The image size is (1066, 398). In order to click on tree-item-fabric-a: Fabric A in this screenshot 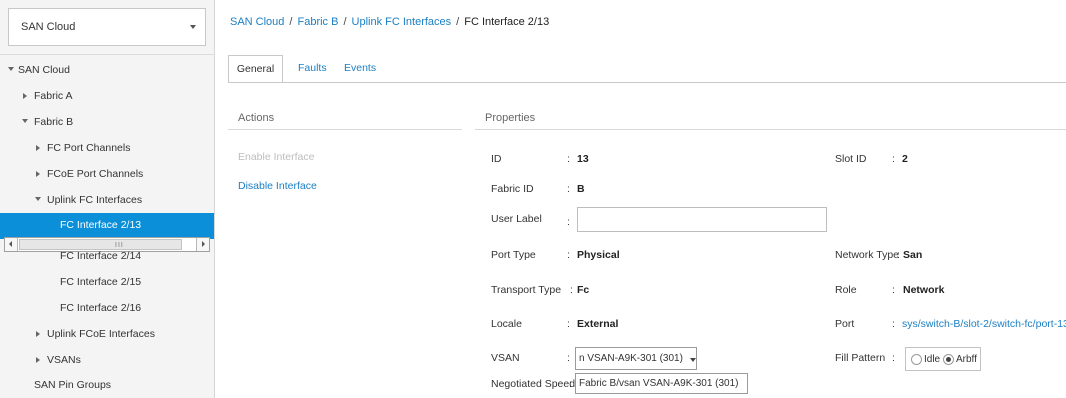, I will do `click(107, 97)`.